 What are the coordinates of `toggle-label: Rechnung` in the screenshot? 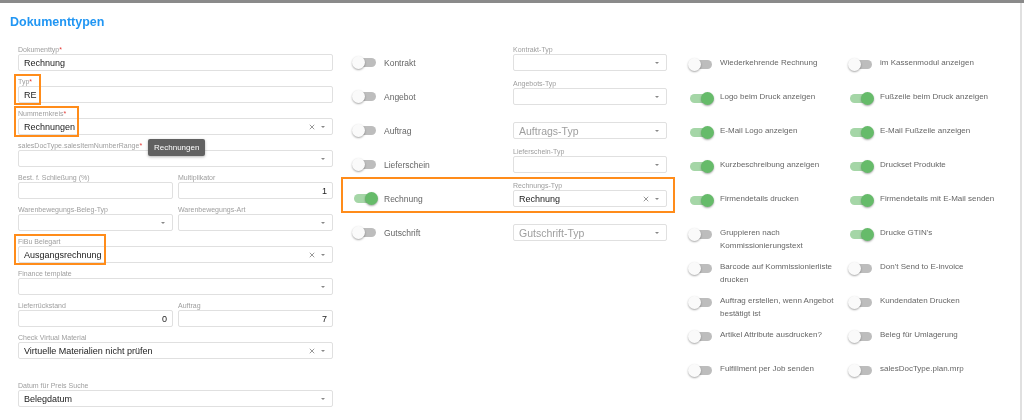 It's located at (403, 198).